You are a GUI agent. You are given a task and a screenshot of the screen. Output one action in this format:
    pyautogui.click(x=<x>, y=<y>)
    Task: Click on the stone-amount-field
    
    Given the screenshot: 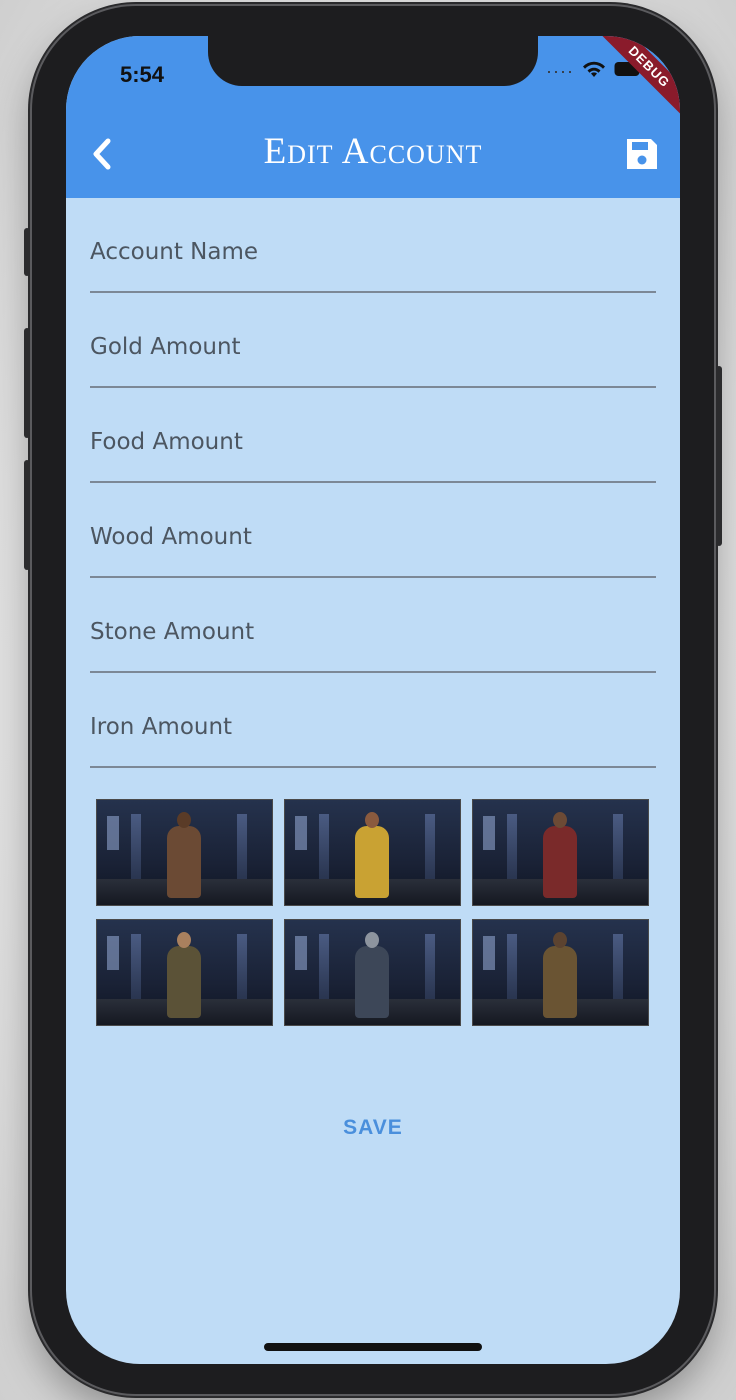 What is the action you would take?
    pyautogui.click(x=373, y=625)
    